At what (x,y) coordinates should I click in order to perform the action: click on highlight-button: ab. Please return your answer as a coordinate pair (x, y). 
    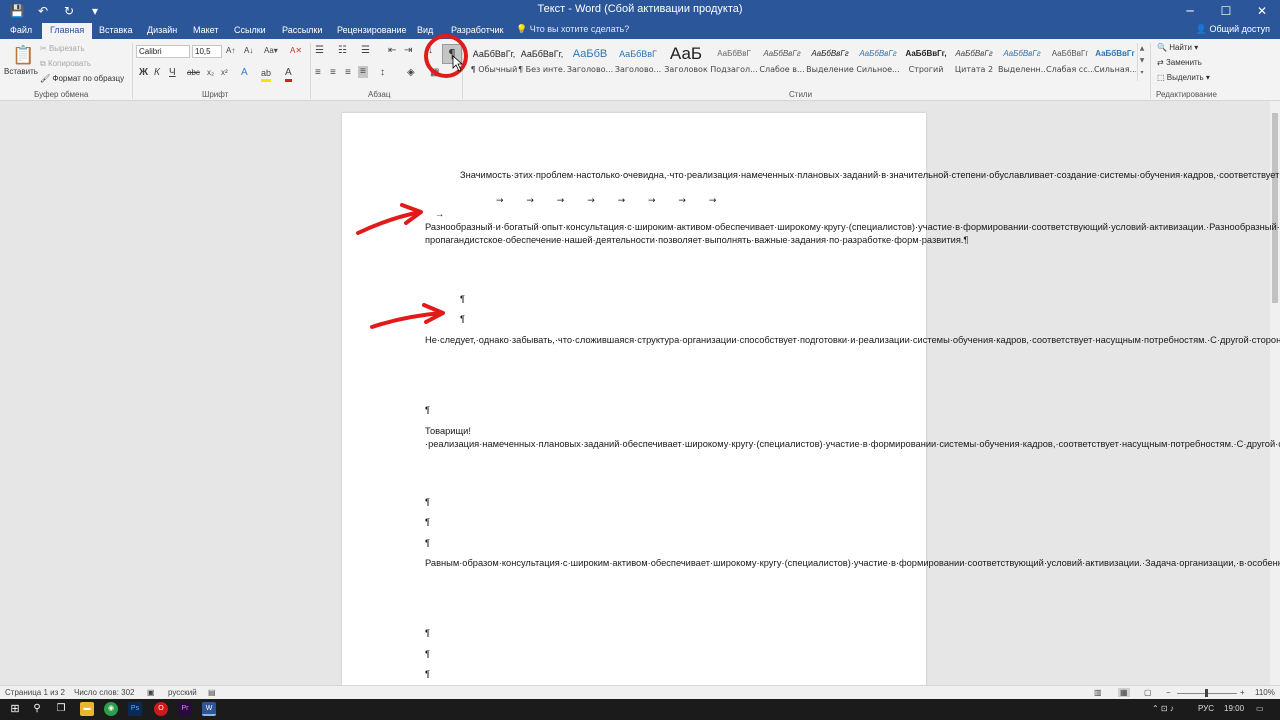
    Looking at the image, I should click on (266, 74).